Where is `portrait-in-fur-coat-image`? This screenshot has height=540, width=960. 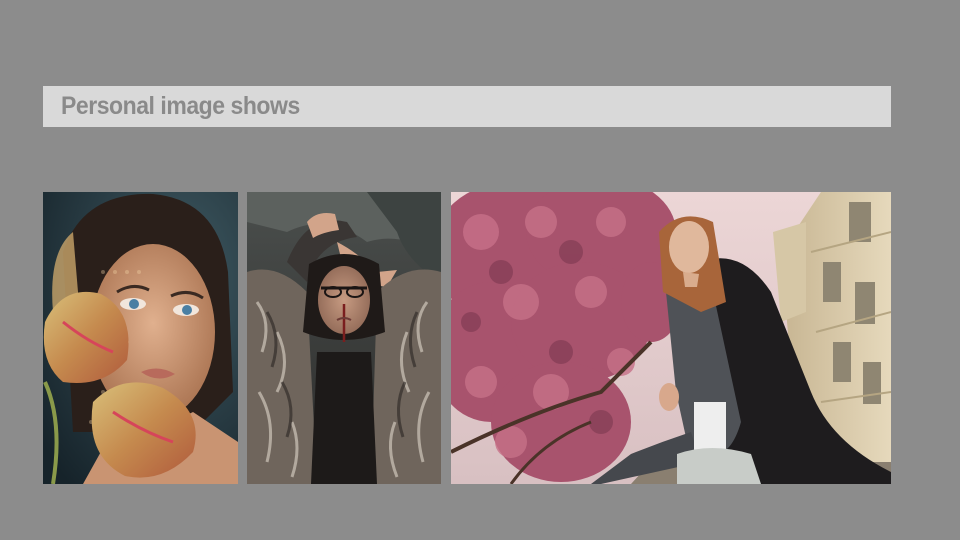 portrait-in-fur-coat-image is located at coordinates (344, 338).